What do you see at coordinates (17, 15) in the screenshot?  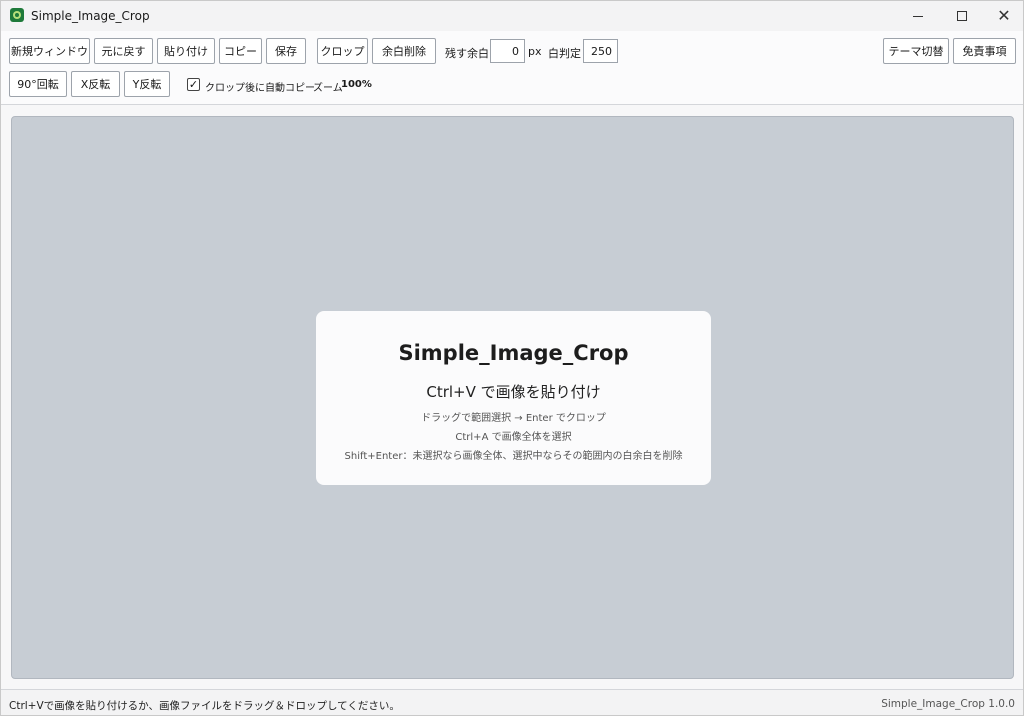 I see `app-icon` at bounding box center [17, 15].